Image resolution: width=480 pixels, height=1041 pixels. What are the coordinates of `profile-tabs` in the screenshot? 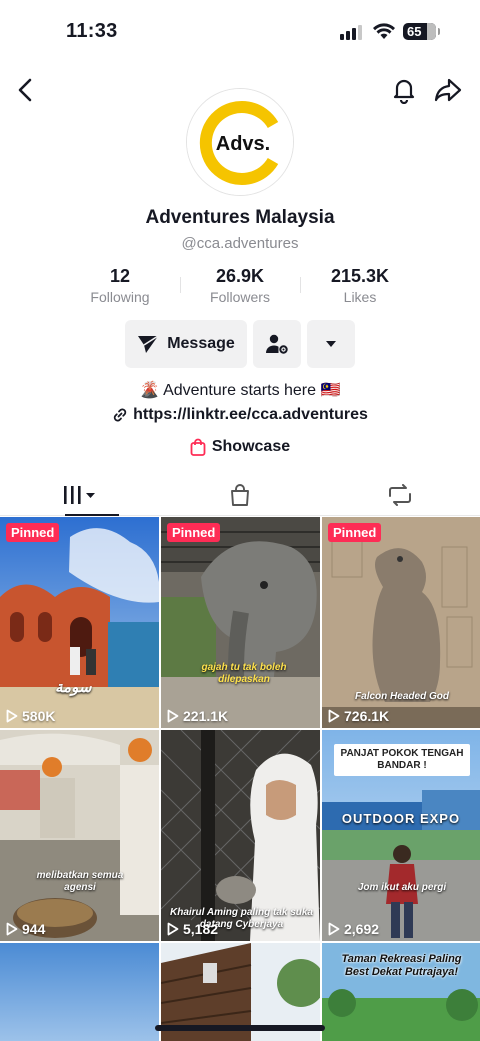 It's located at (240, 495).